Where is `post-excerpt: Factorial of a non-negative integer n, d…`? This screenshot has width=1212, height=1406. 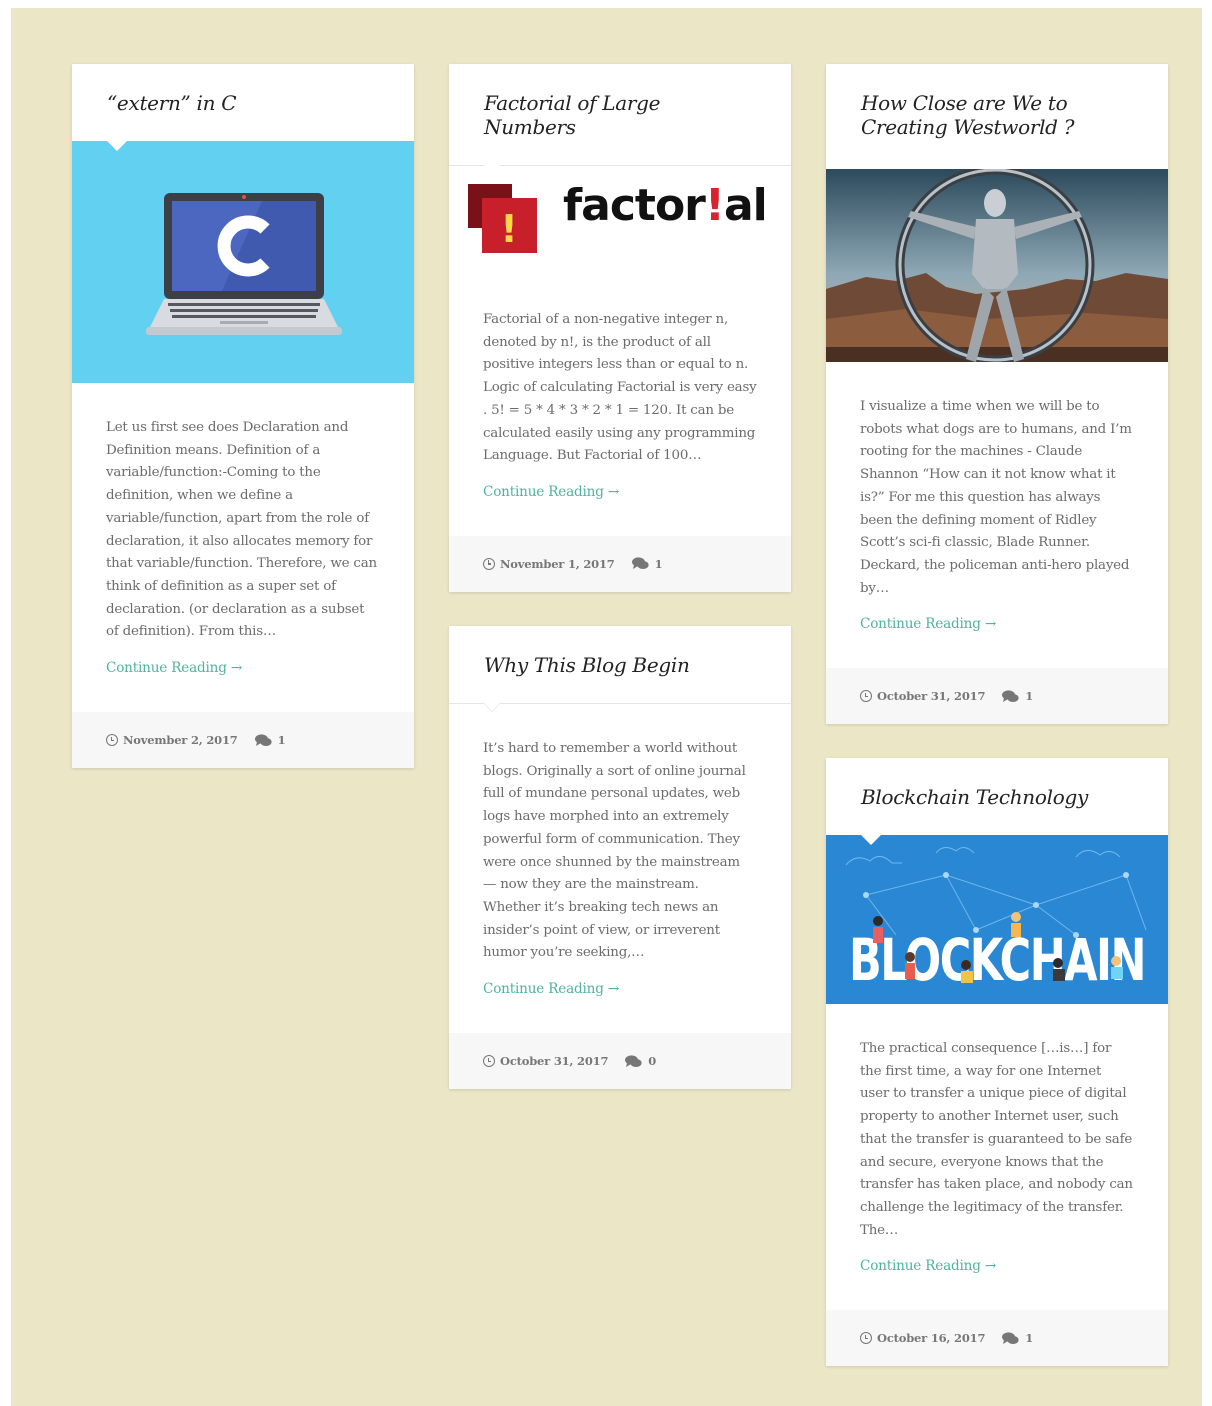
post-excerpt: Factorial of a non-negative integer n, d… is located at coordinates (620, 388).